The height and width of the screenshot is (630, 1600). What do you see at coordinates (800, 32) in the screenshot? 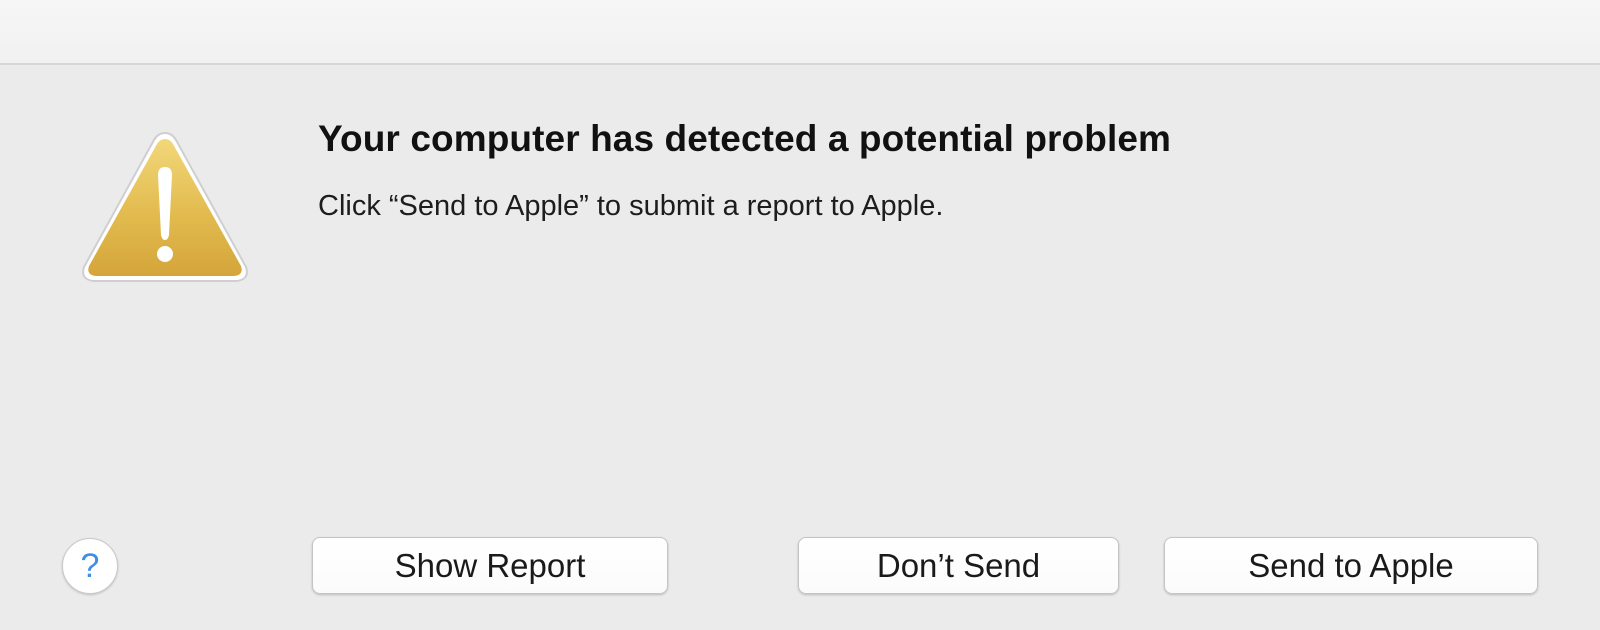
I see `window-titlebar` at bounding box center [800, 32].